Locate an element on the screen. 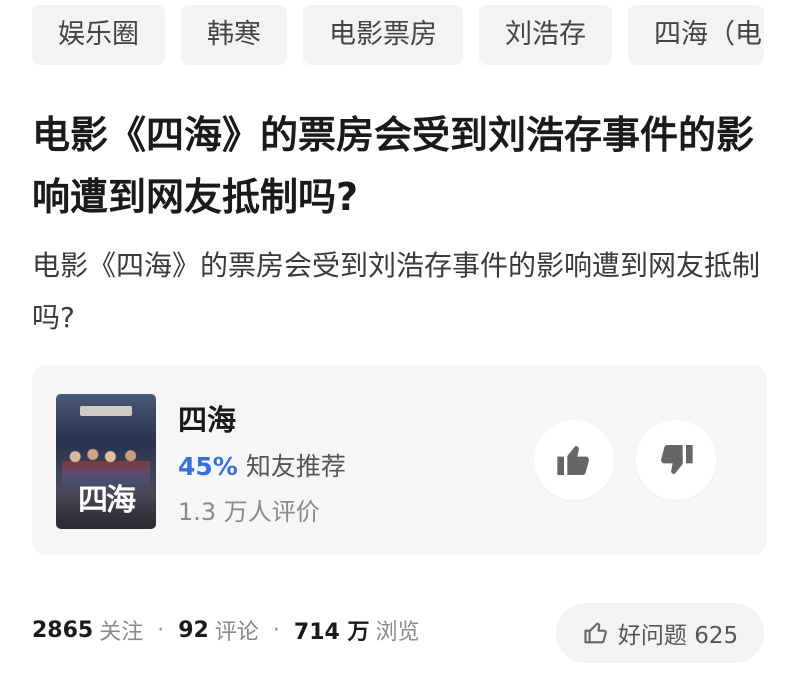 The width and height of the screenshot is (800, 677). poster-light is located at coordinates (106, 418).